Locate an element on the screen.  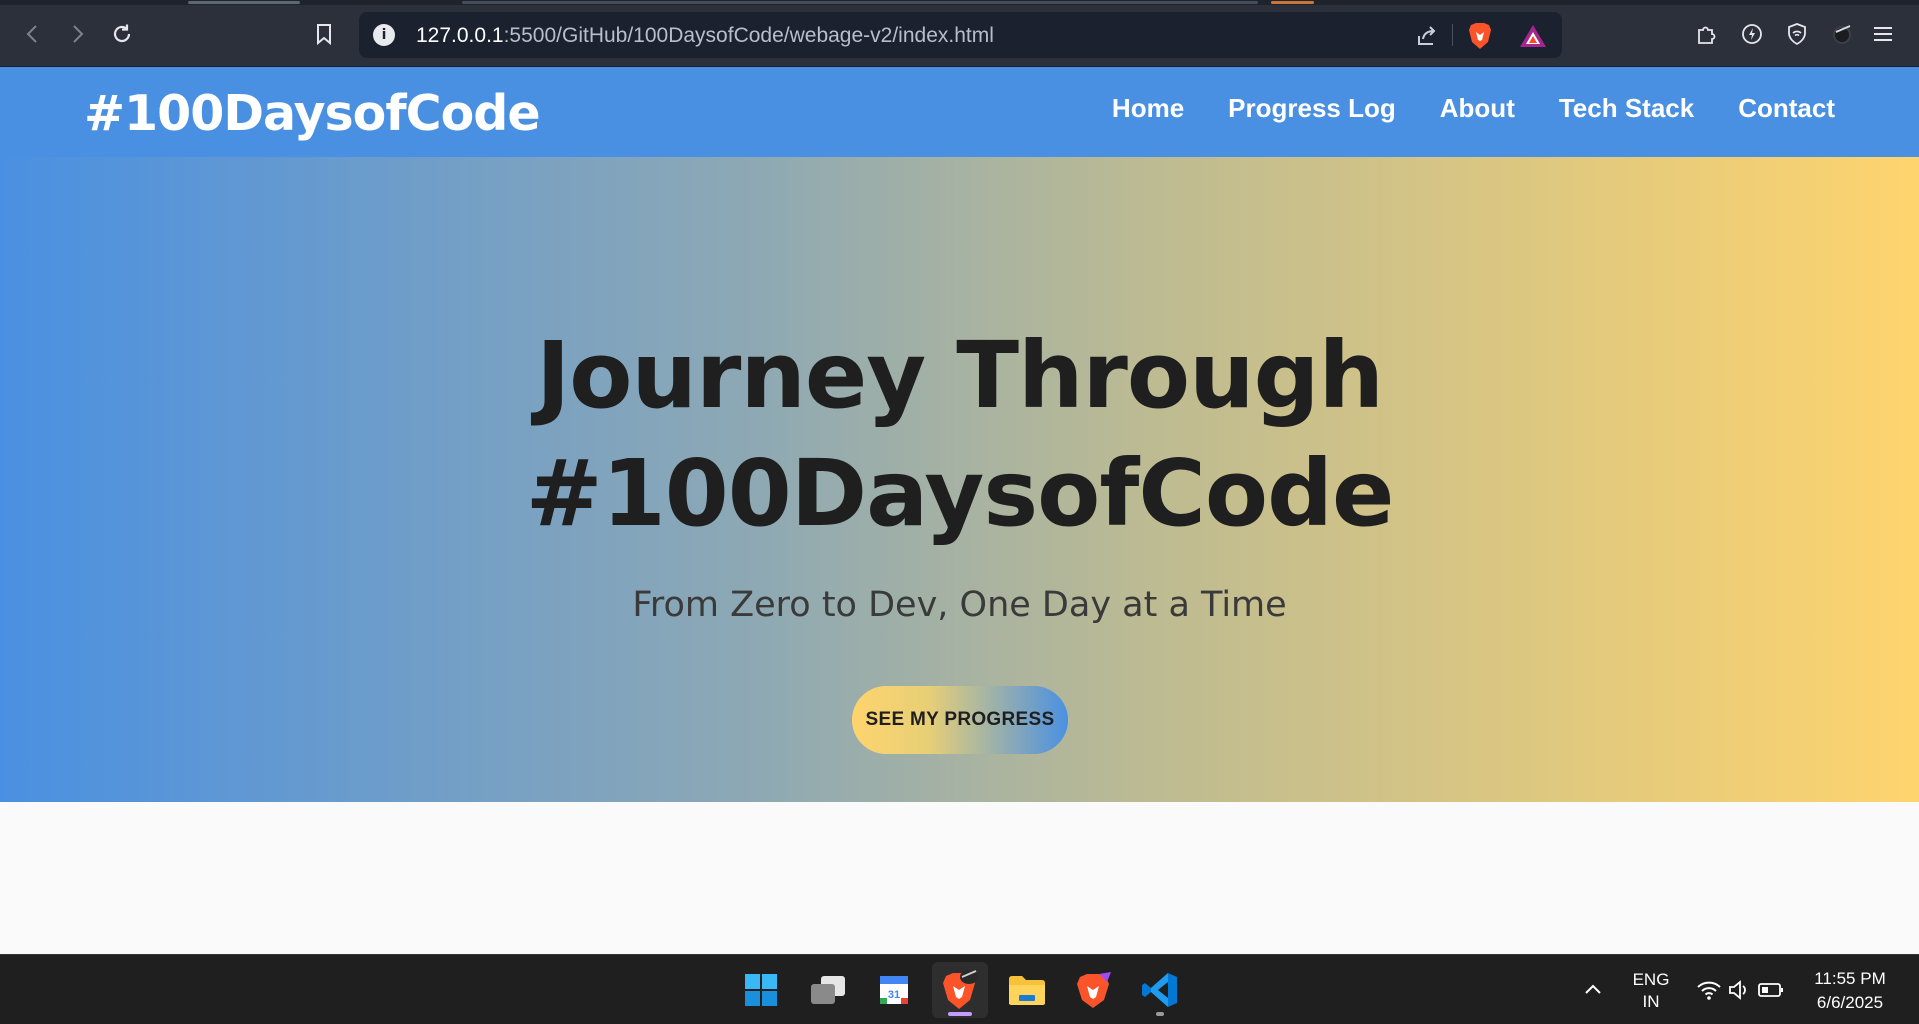
brave-rewards-button is located at coordinates (1533, 36).